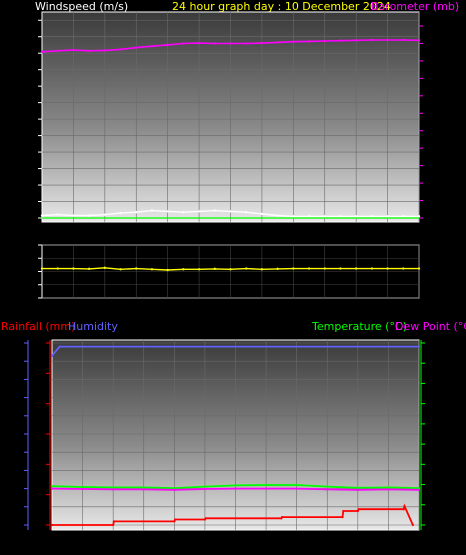  What do you see at coordinates (93, 326) in the screenshot?
I see `humidity-axis-title: Humidity` at bounding box center [93, 326].